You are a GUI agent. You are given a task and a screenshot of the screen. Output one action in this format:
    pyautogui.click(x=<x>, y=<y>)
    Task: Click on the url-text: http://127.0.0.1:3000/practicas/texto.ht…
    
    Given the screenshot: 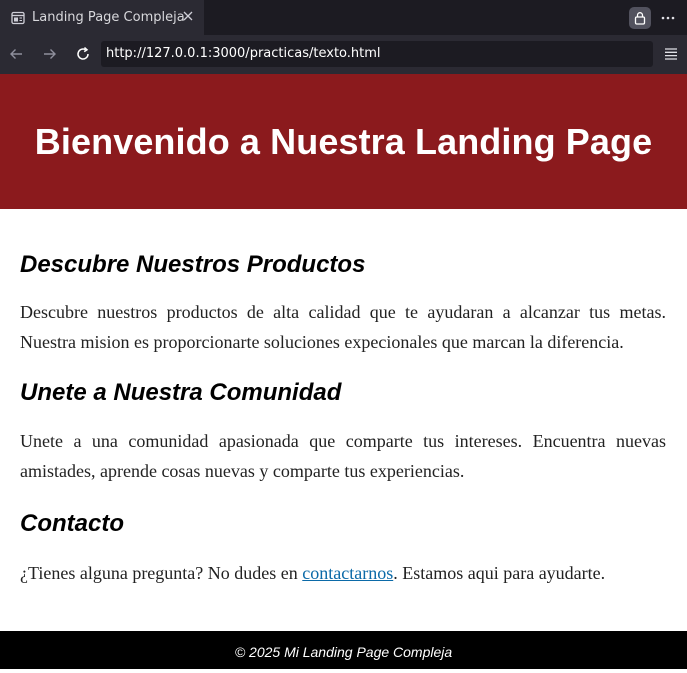 What is the action you would take?
    pyautogui.click(x=243, y=53)
    